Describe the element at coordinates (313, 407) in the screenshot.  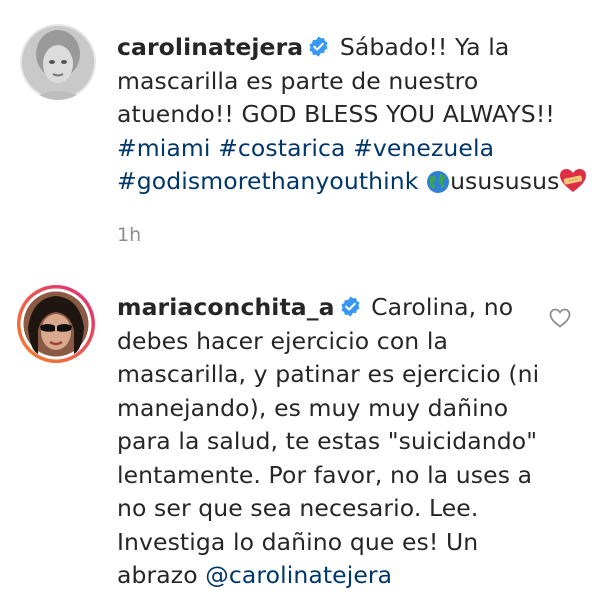
I see `comment-text: manejando), es muy muy dañino` at that location.